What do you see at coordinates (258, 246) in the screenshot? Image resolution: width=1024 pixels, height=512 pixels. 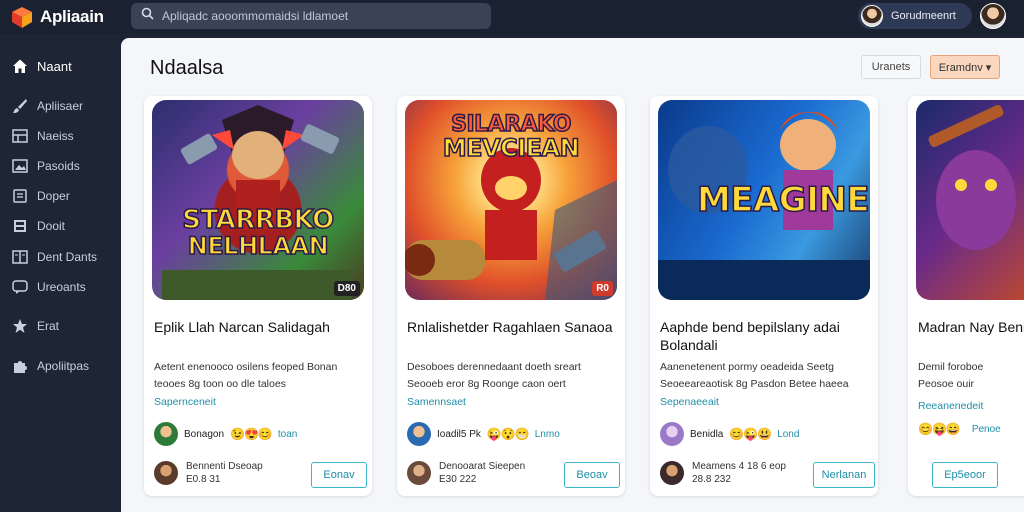 I see `thumbnail-title-line2: NELHLAAN` at bounding box center [258, 246].